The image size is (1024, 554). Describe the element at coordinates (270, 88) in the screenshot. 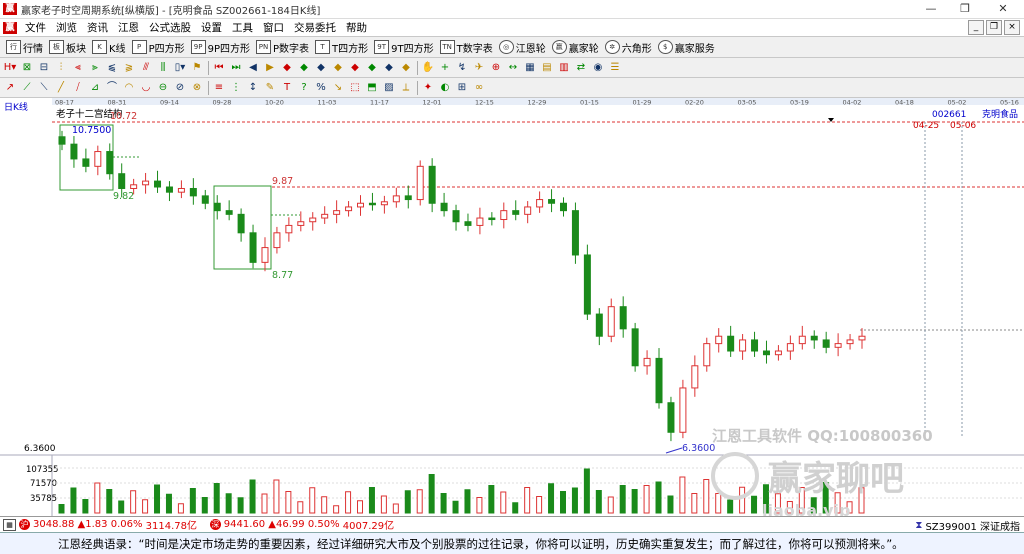

I see `toolbar3_icons-tool-icon-15: ✎` at that location.